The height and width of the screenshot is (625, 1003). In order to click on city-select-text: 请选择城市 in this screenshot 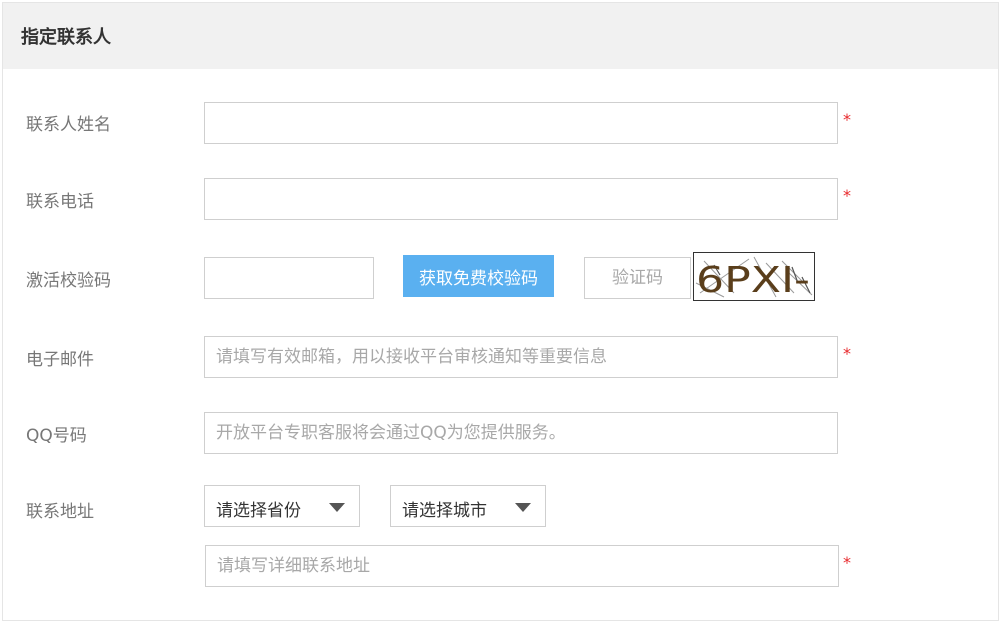, I will do `click(444, 511)`.